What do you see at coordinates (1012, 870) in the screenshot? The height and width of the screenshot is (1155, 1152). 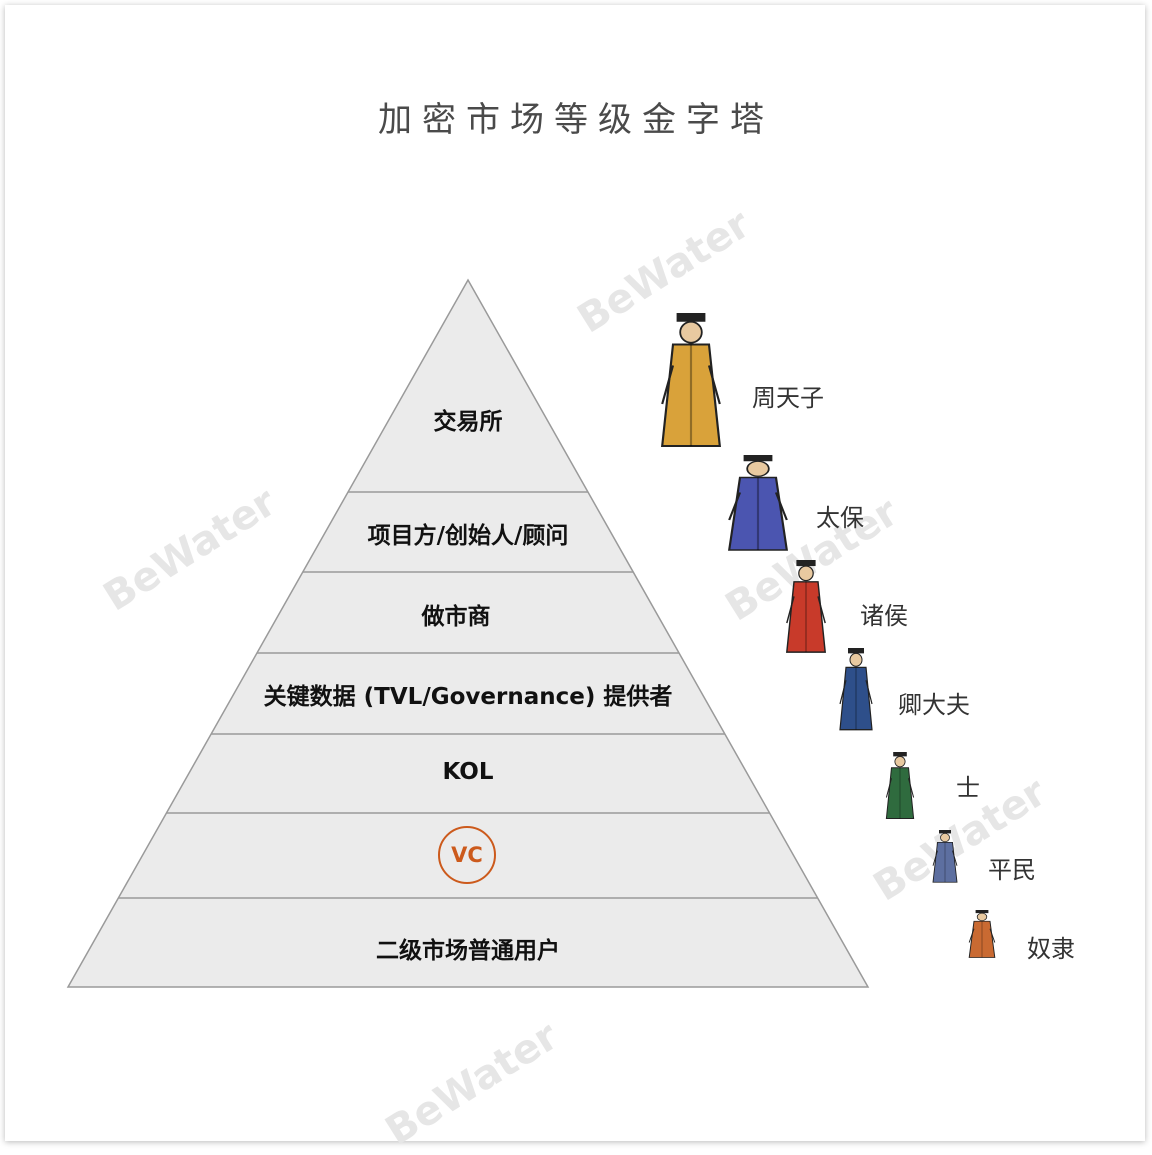 I see `rank-label: 平民` at bounding box center [1012, 870].